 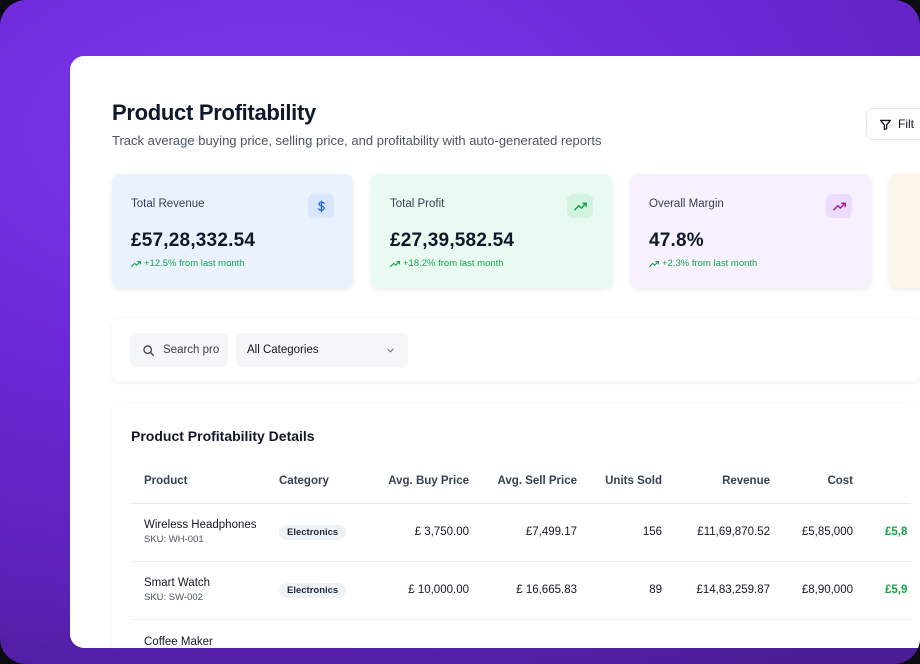 I want to click on column-header-revenue: Revenue, so click(x=716, y=482).